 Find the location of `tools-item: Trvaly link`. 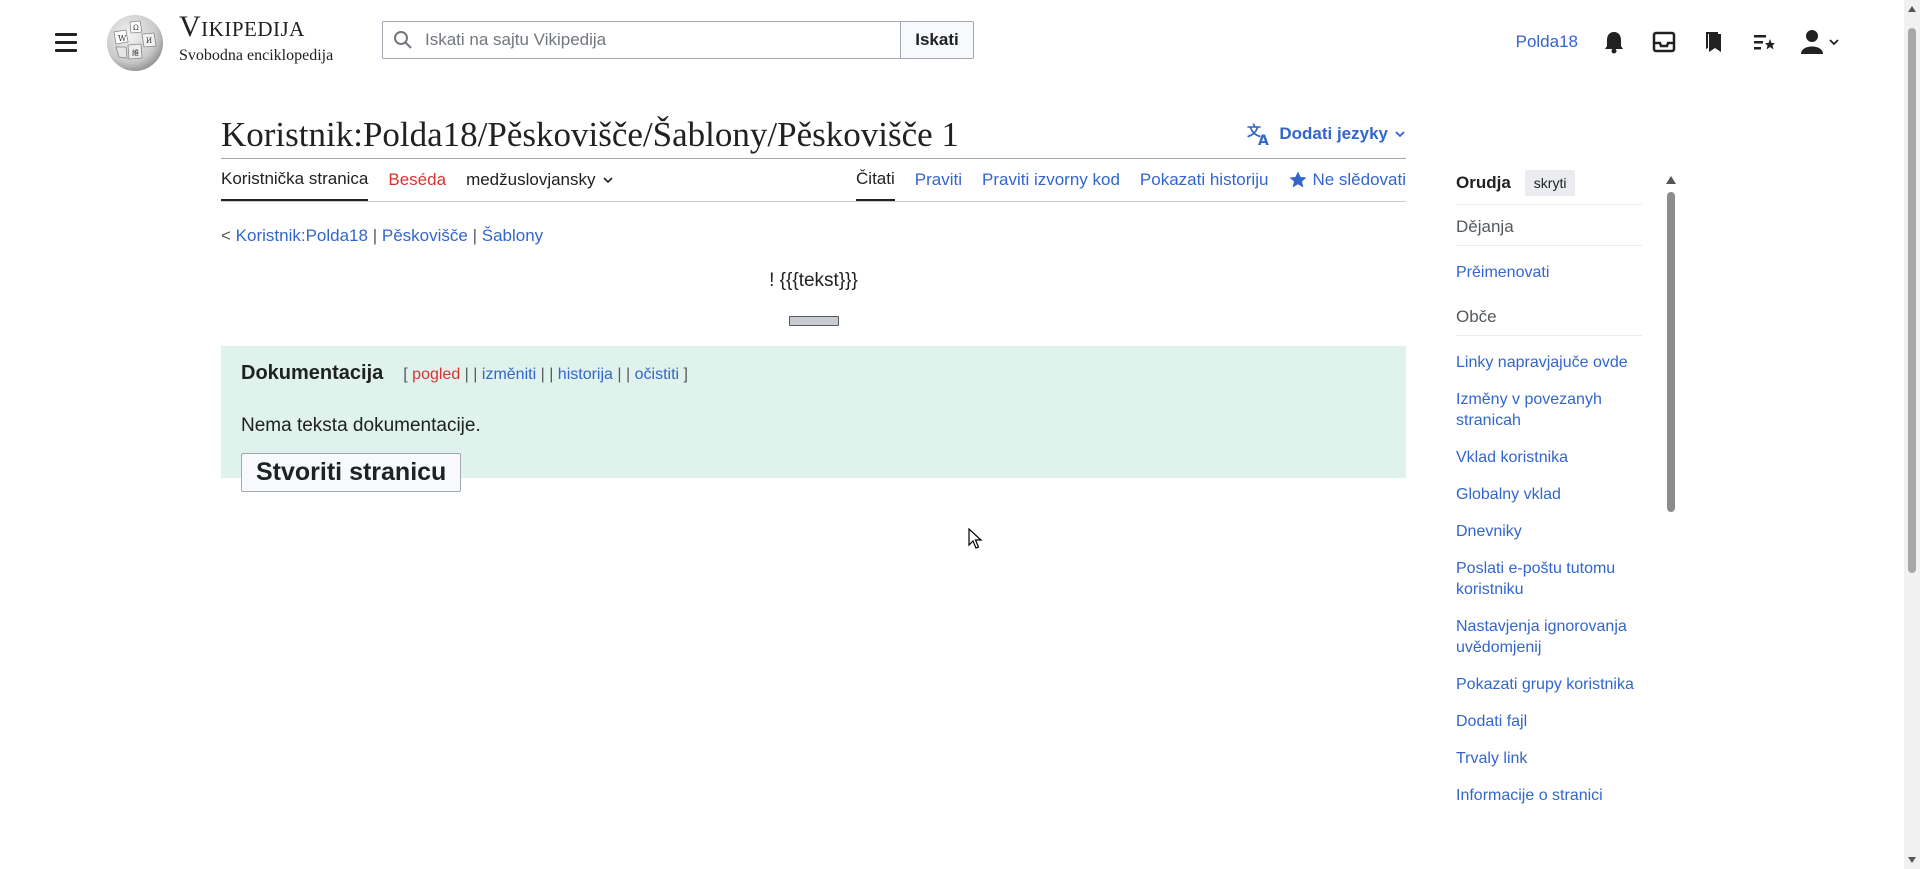

tools-item: Trvaly link is located at coordinates (1549, 758).